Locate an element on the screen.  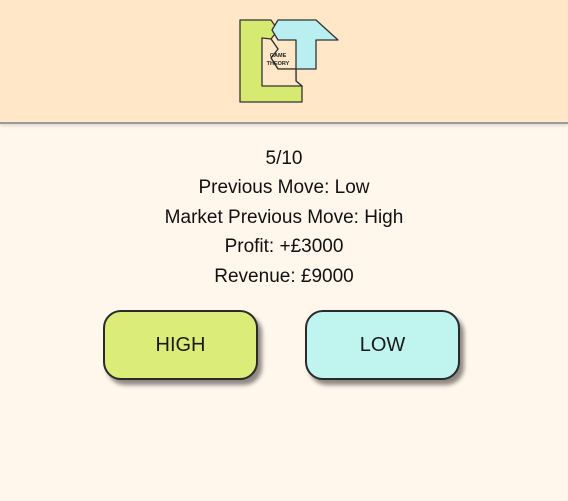
logo-text-line1: GAME is located at coordinates (278, 56).